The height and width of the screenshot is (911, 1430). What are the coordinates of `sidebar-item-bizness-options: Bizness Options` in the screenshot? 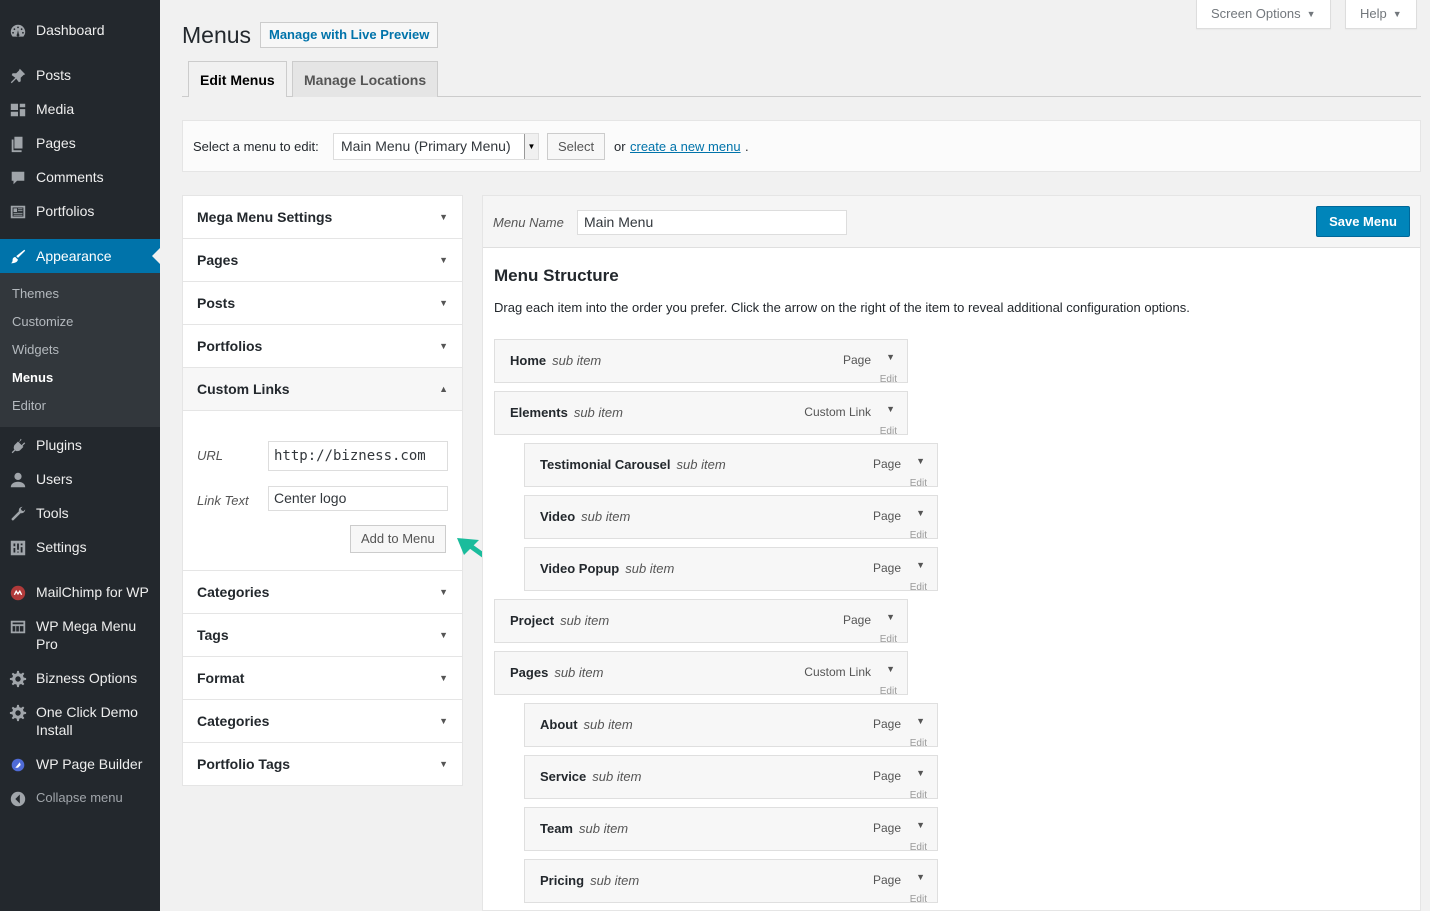 It's located at (80, 678).